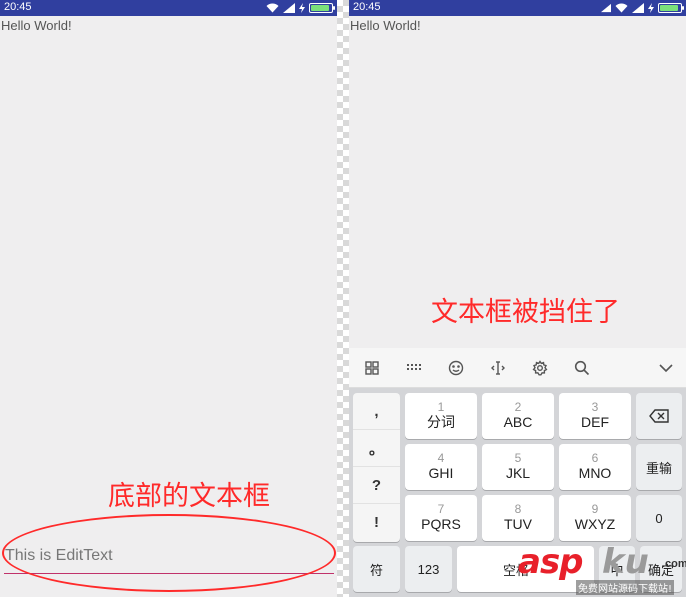 The height and width of the screenshot is (597, 686). I want to click on key-letters: PQRS, so click(441, 524).